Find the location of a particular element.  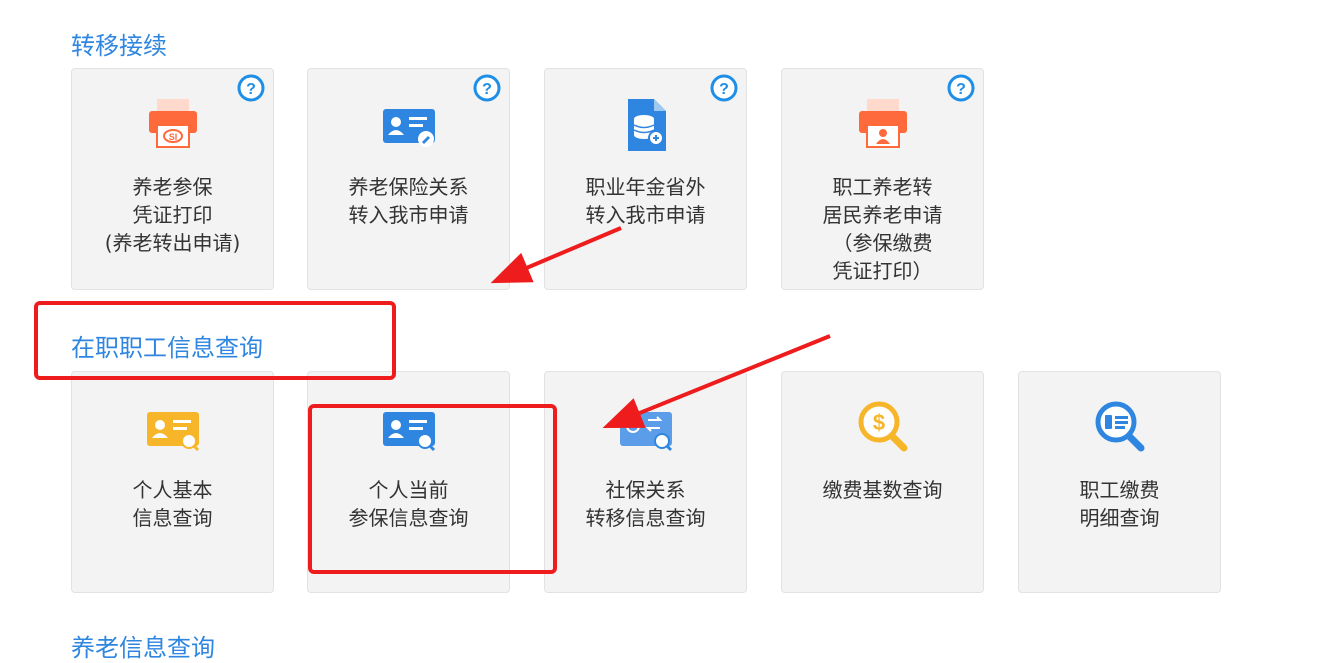

section-title-employee-info-query: 在职职工信息查询 is located at coordinates (167, 348).